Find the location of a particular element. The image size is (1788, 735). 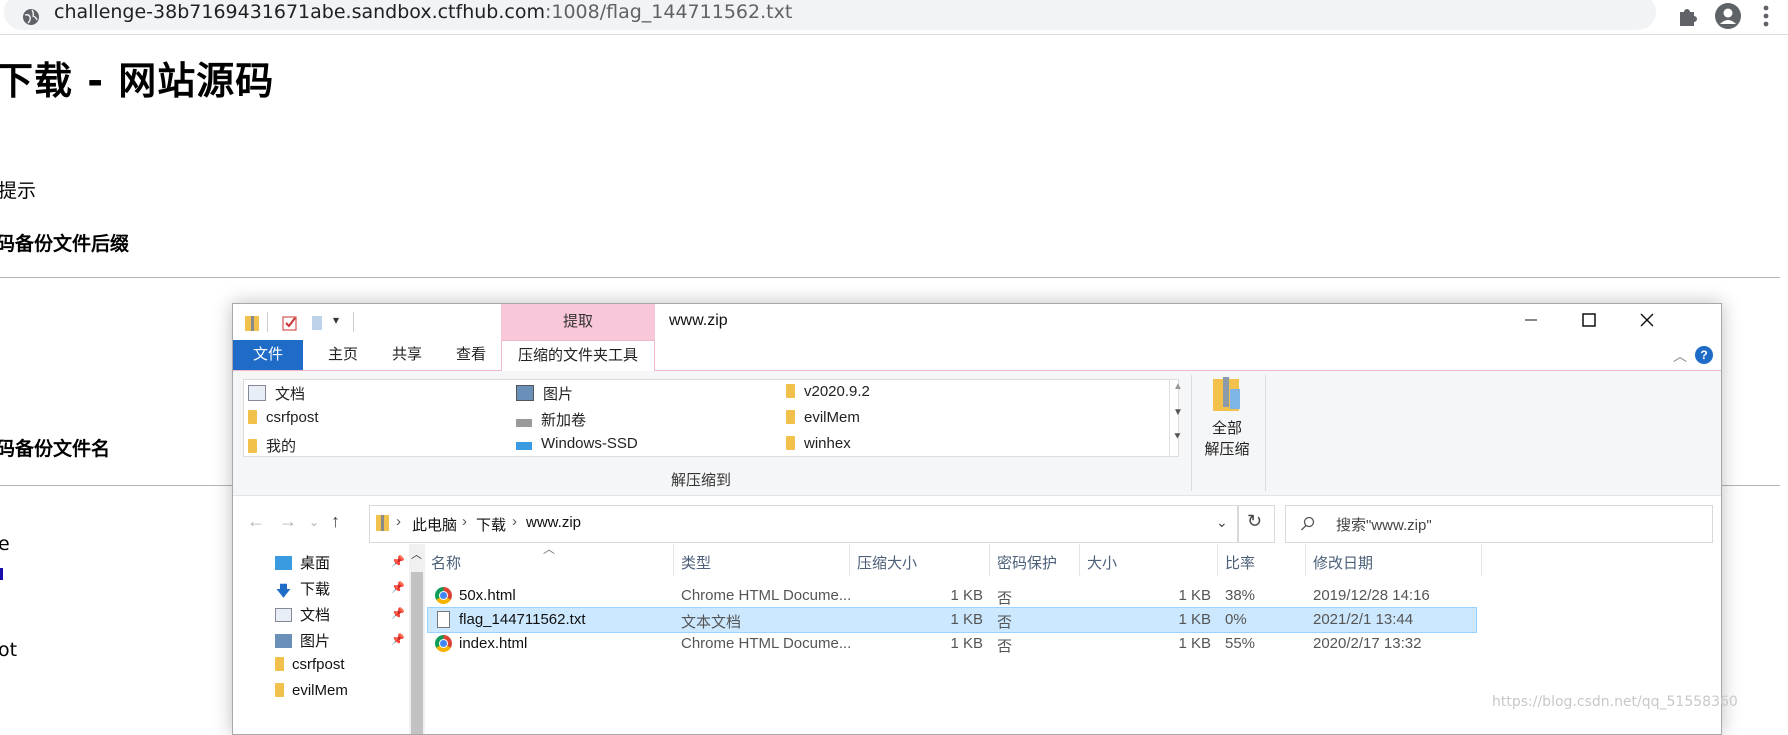

link-fragment is located at coordinates (1, 574).